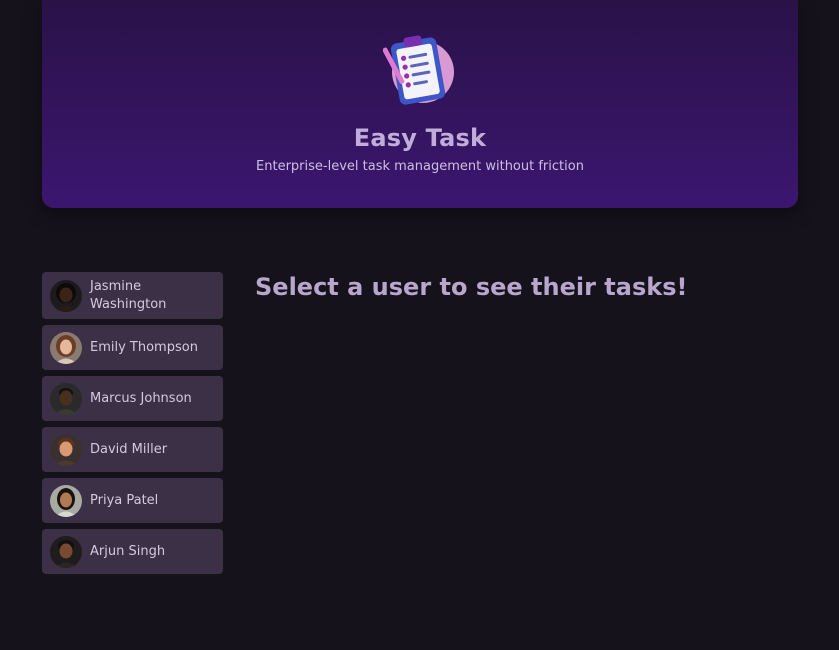 The image size is (839, 650). What do you see at coordinates (420, 138) in the screenshot?
I see `app-title: Easy Task` at bounding box center [420, 138].